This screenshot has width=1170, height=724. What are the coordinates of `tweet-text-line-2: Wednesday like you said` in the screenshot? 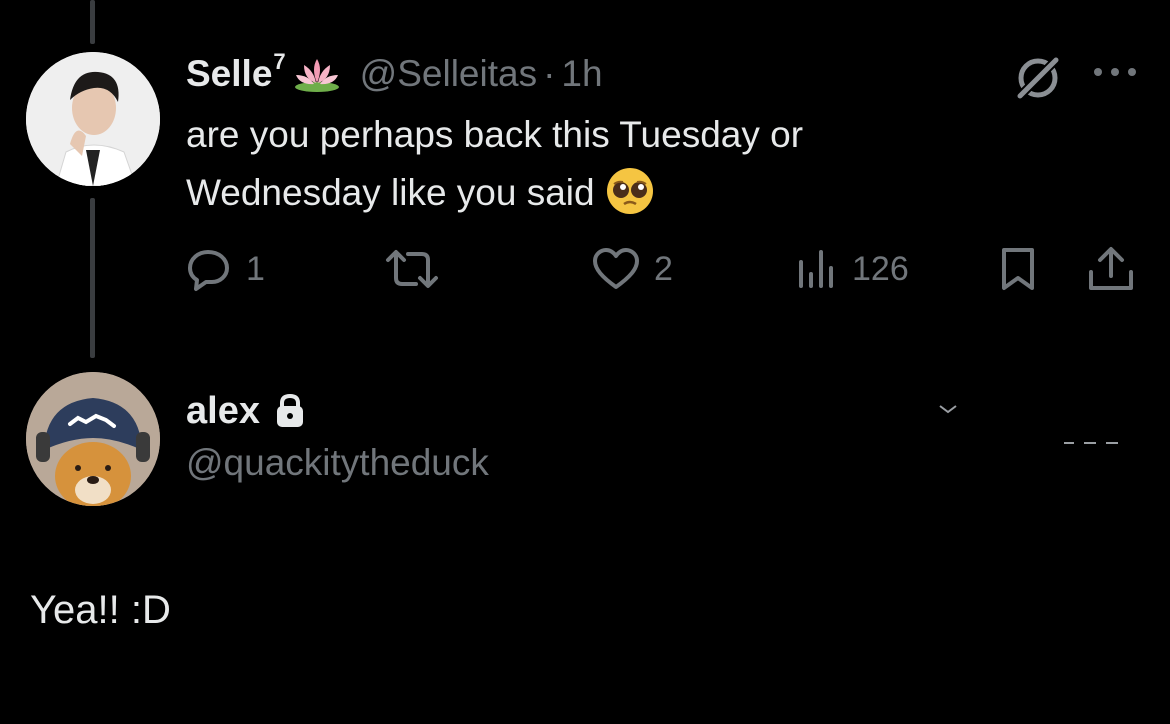 It's located at (390, 192).